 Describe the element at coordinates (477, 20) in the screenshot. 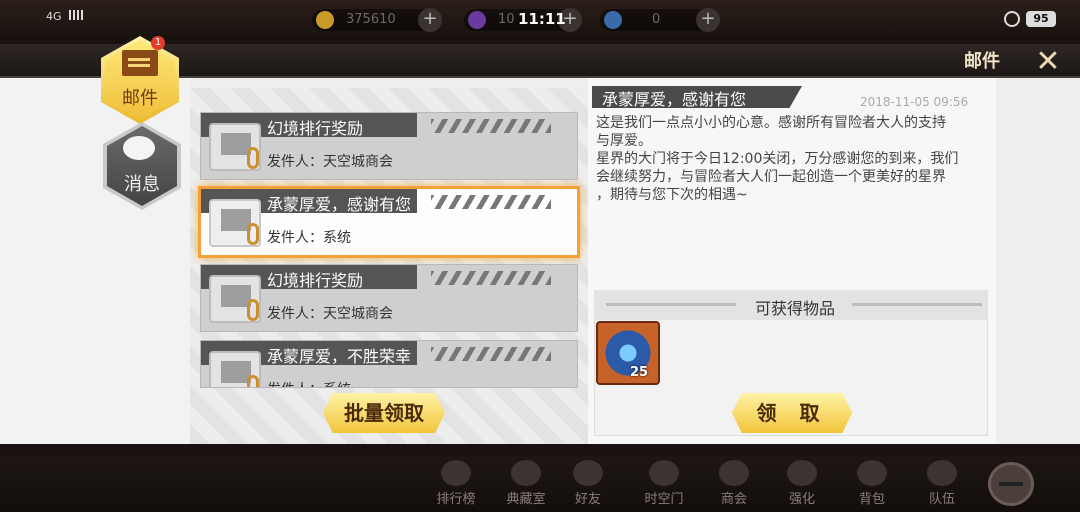

I see `crystal-icon` at that location.